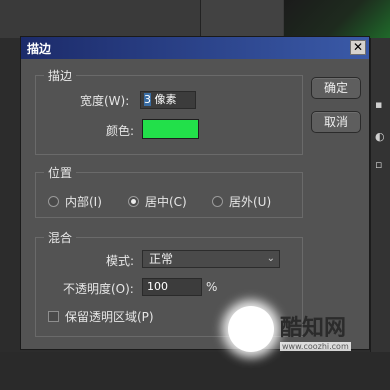 This screenshot has width=390, height=390. I want to click on radio-outside-dot, so click(217, 201).